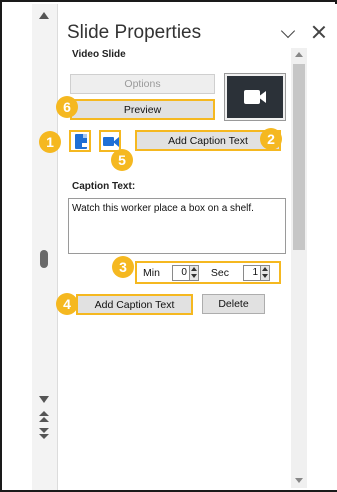 The image size is (337, 492). What do you see at coordinates (142, 84) in the screenshot?
I see `options-button: Options` at bounding box center [142, 84].